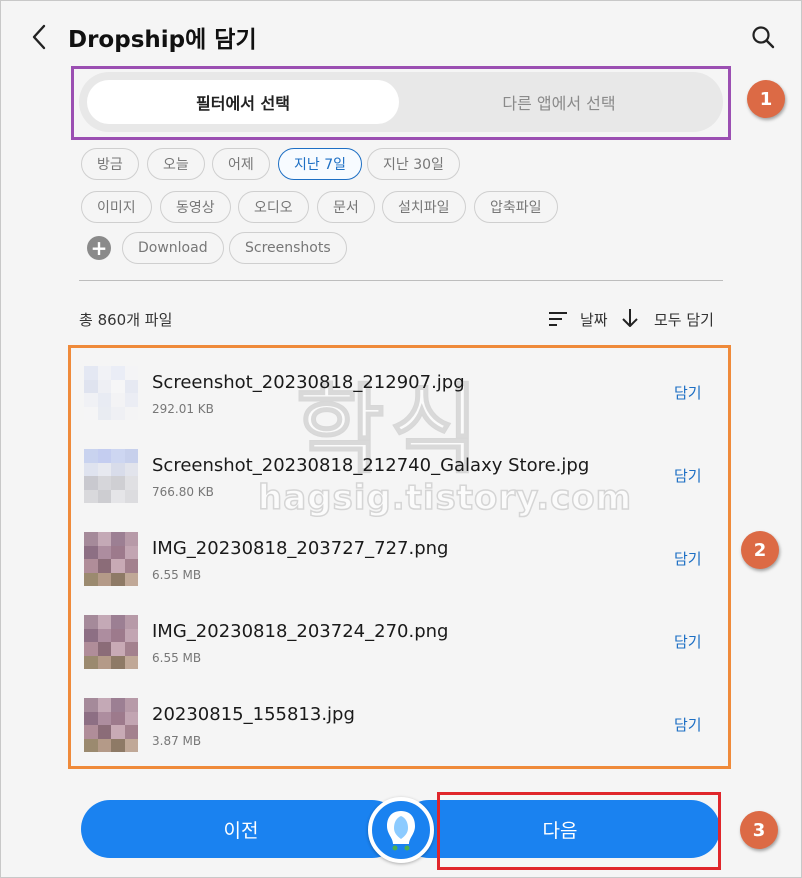 This screenshot has width=802, height=878. What do you see at coordinates (424, 207) in the screenshot?
I see `chip-installer: 설치파일` at bounding box center [424, 207].